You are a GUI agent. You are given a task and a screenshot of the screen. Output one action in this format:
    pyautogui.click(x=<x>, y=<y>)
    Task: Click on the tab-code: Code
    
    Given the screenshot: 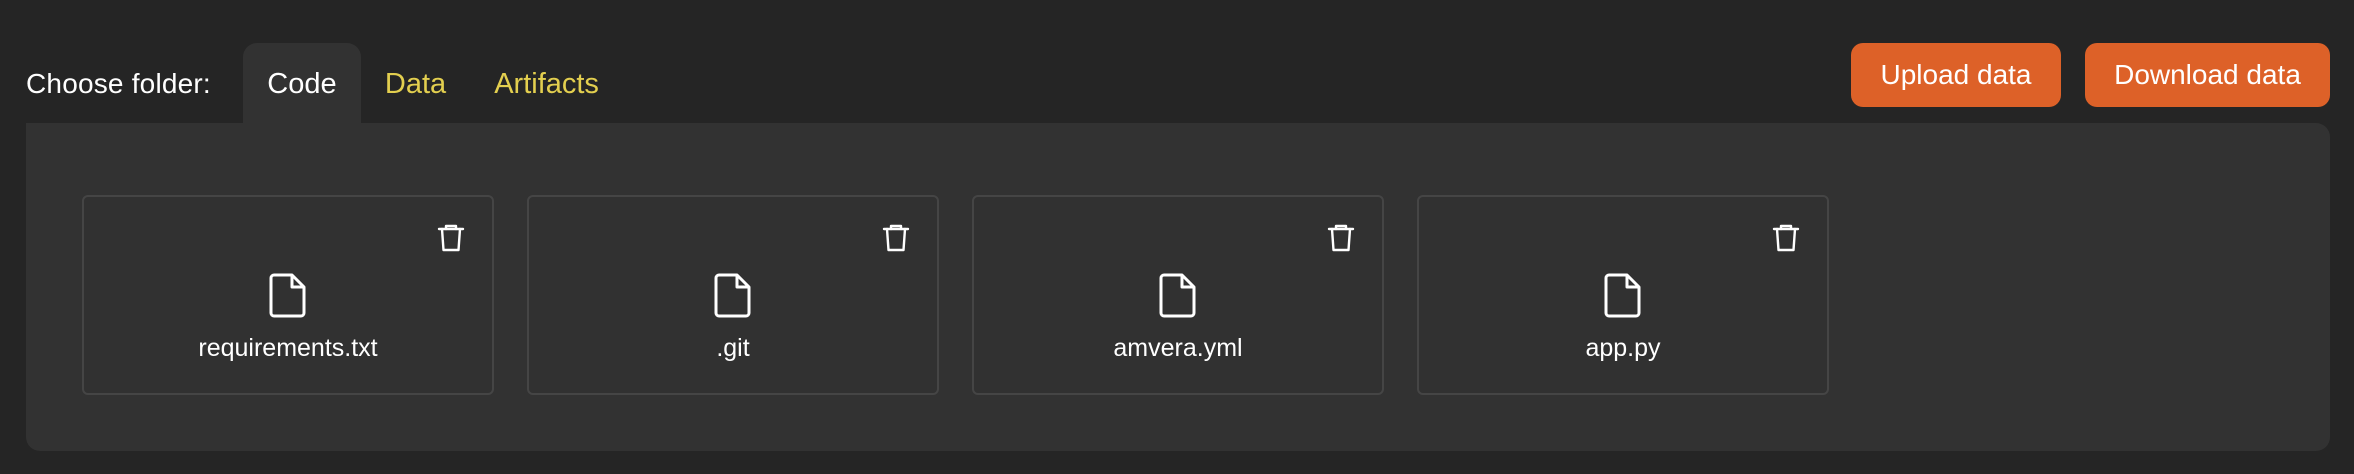 What is the action you would take?
    pyautogui.click(x=301, y=84)
    